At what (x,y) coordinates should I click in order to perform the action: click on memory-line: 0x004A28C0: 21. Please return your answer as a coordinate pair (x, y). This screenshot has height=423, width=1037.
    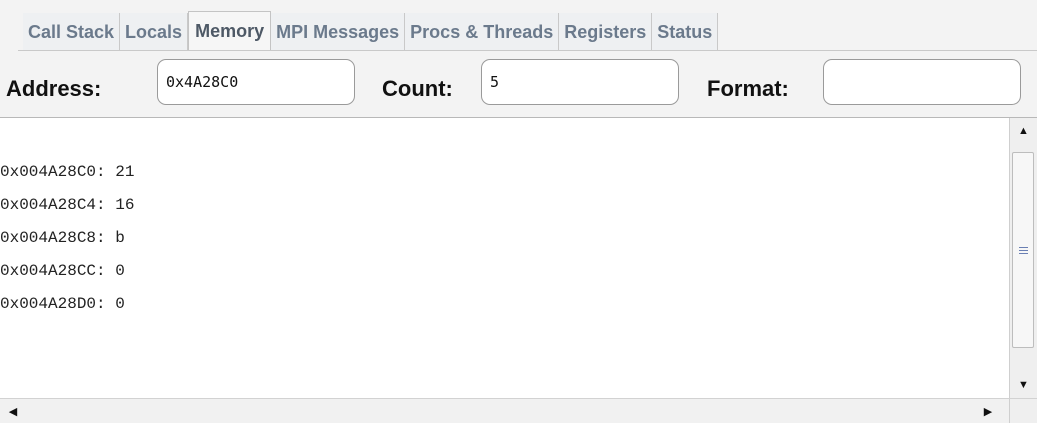
    Looking at the image, I should click on (67, 172).